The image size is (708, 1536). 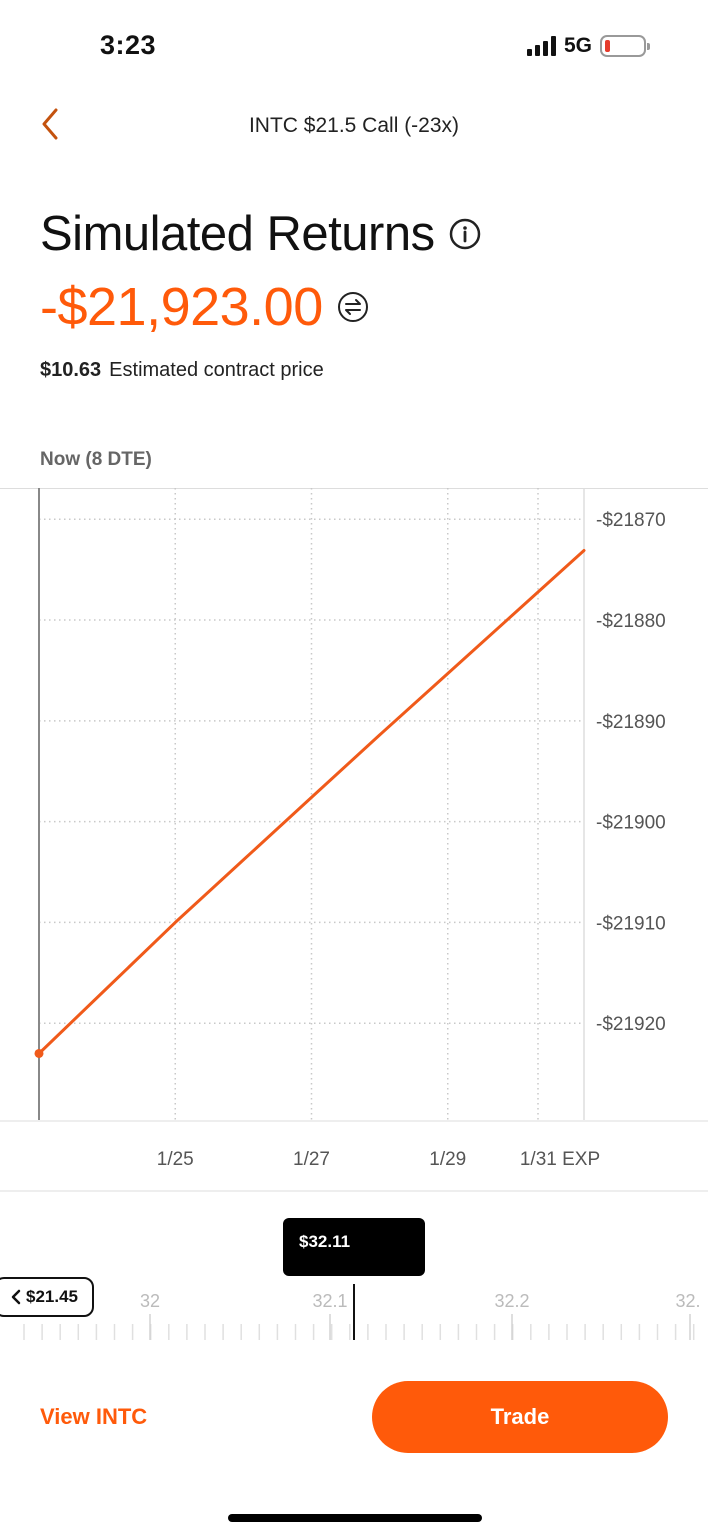 I want to click on strike-price-pill: $21.45, so click(x=47, y=1297).